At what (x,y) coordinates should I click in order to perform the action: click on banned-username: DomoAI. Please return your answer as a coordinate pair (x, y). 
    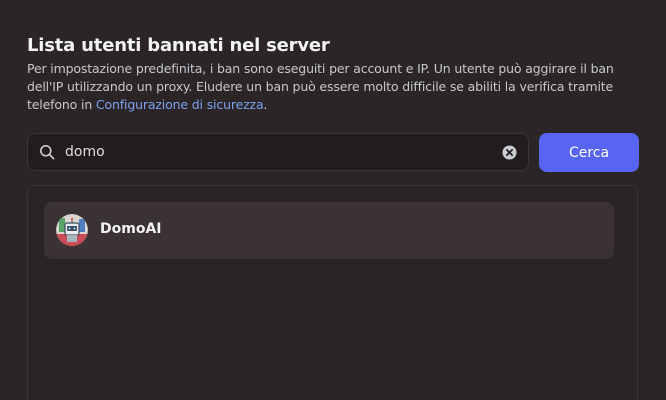
    Looking at the image, I should click on (131, 229).